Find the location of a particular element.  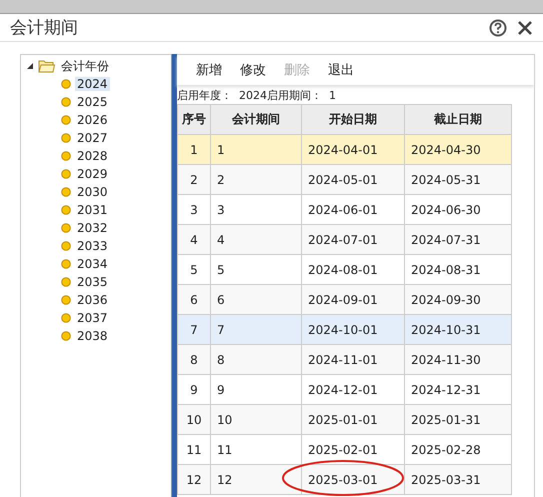

table-row: 10 10 2025-01-01 2025-01-31 is located at coordinates (345, 419).